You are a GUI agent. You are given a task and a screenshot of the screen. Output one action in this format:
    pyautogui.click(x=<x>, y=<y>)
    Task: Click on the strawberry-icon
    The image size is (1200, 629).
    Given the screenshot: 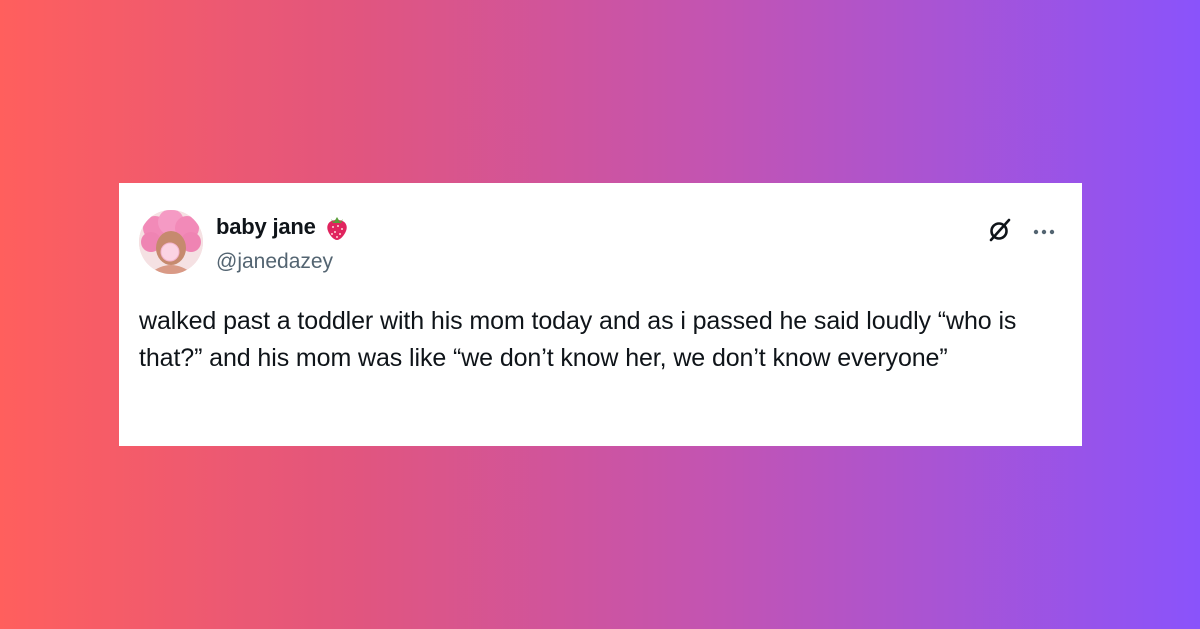 What is the action you would take?
    pyautogui.click(x=337, y=227)
    